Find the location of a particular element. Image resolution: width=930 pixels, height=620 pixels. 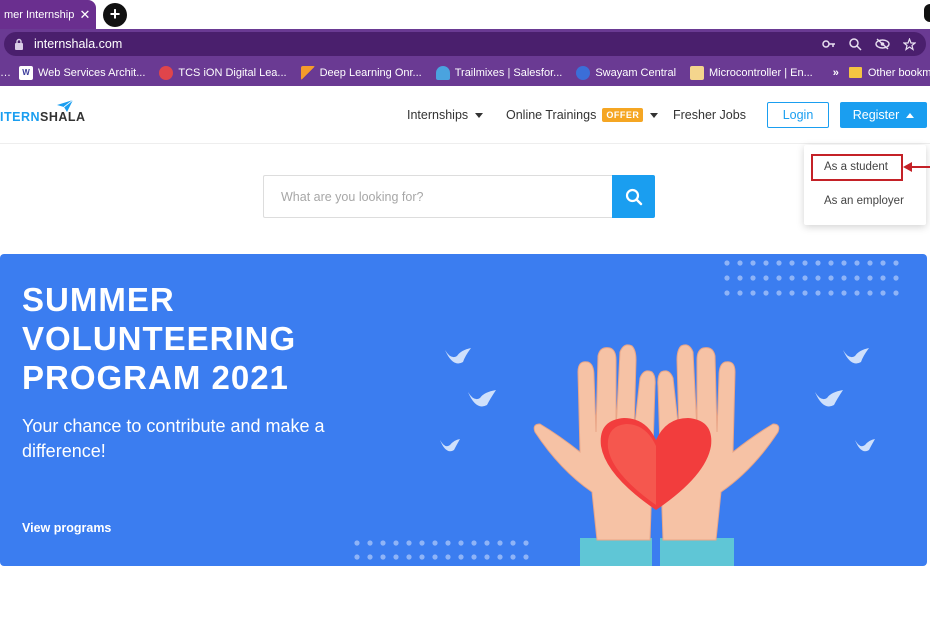

nav-internships-label: Internships is located at coordinates (438, 115).